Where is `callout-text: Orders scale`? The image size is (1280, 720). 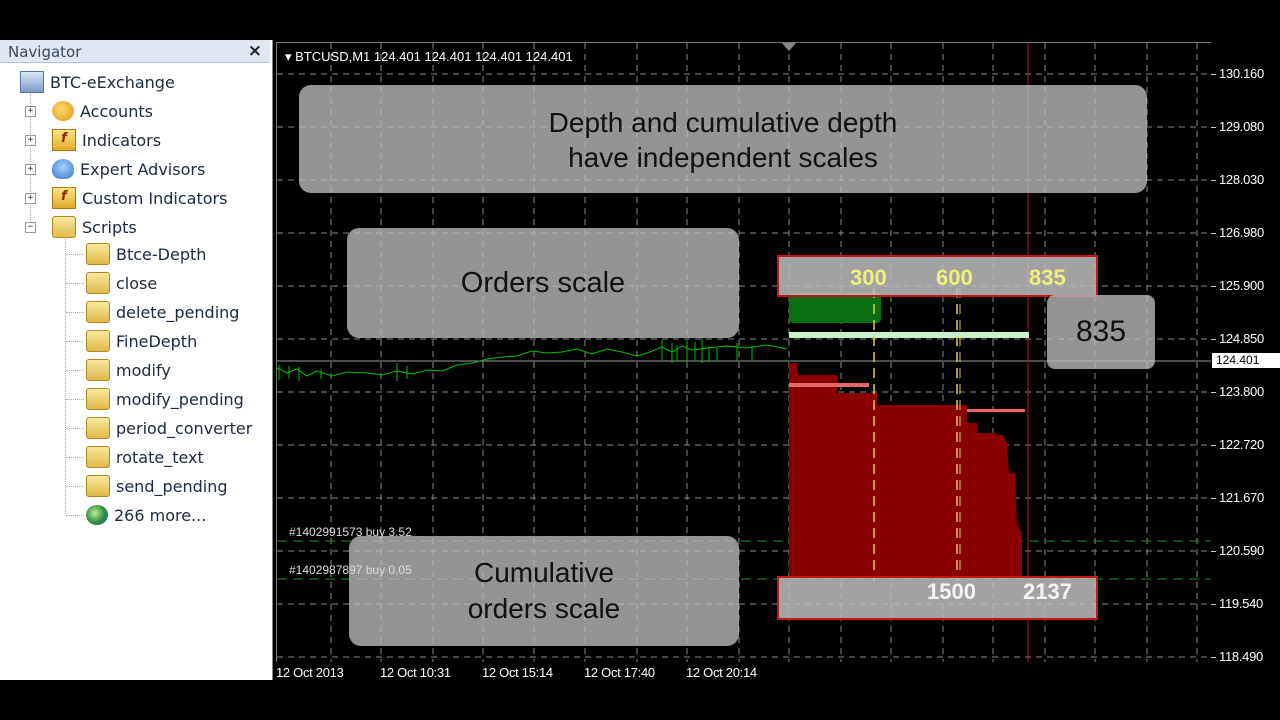 callout-text: Orders scale is located at coordinates (543, 283).